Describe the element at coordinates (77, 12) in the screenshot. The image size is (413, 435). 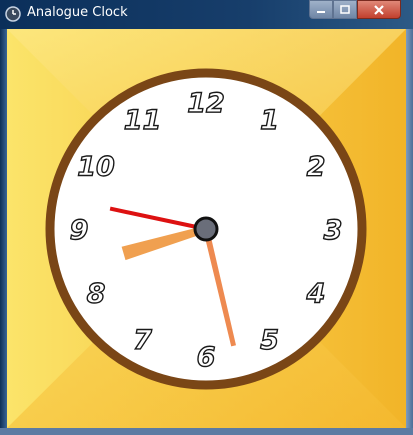
I see `window-title: Analogue Clock` at that location.